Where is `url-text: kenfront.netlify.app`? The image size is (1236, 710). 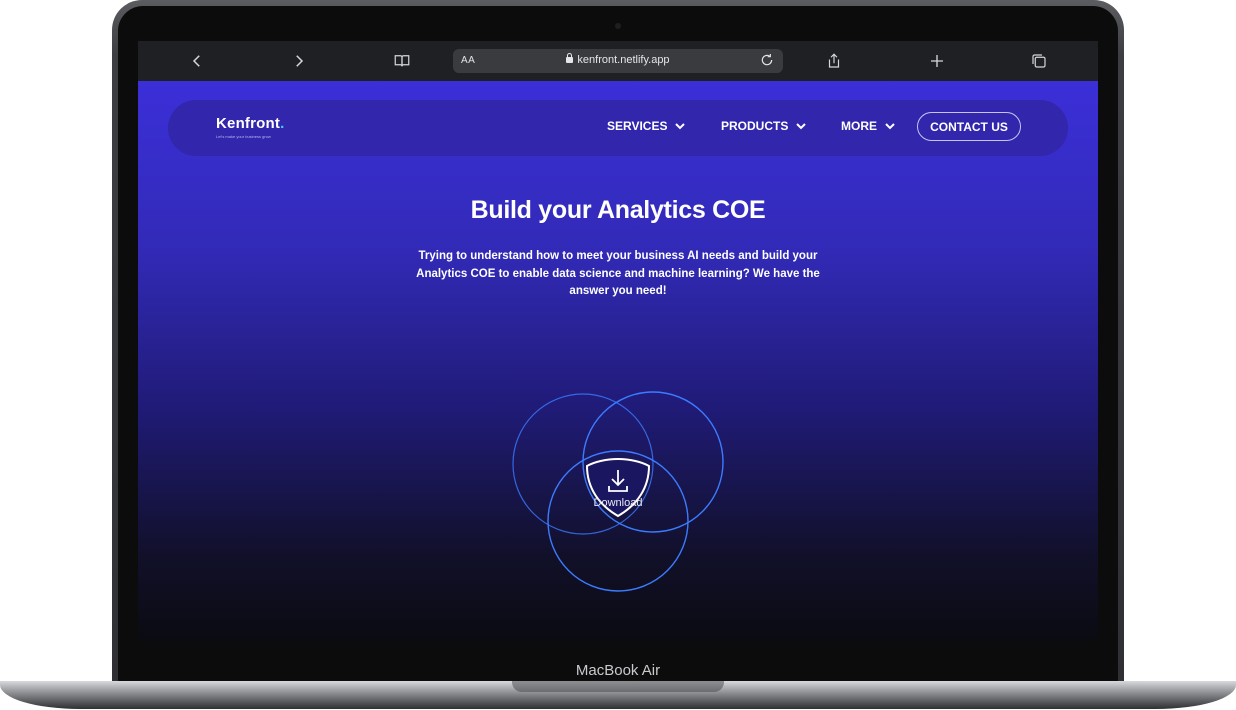 url-text: kenfront.netlify.app is located at coordinates (623, 60).